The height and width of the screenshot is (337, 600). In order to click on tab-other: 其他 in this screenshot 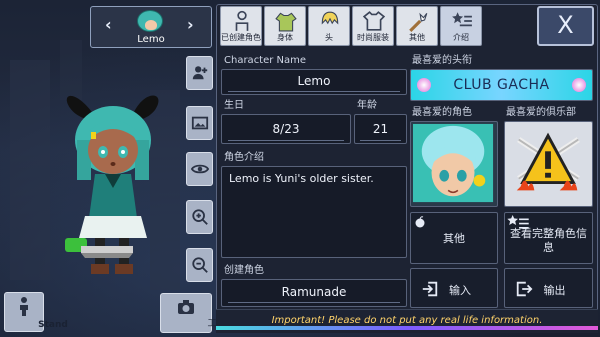, I will do `click(417, 26)`.